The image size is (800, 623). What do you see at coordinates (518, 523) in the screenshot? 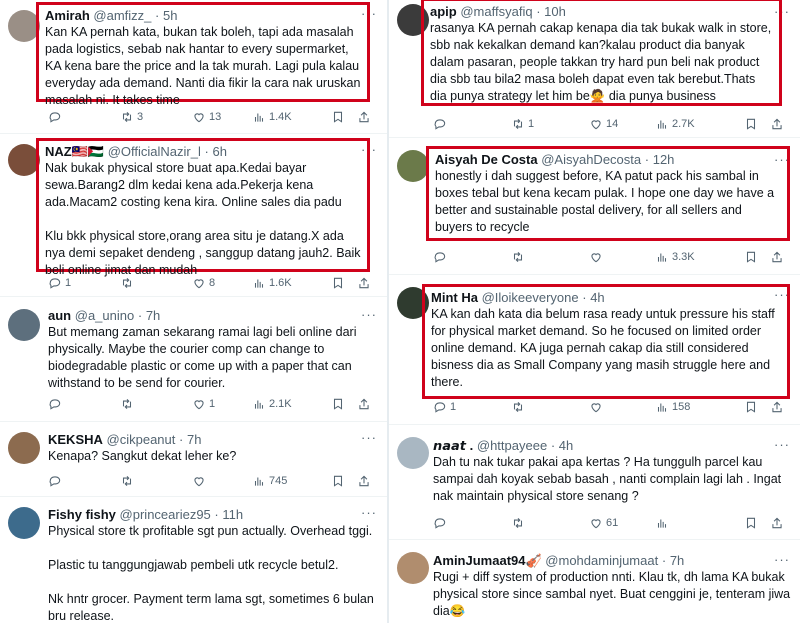
I see `retweet-icon` at bounding box center [518, 523].